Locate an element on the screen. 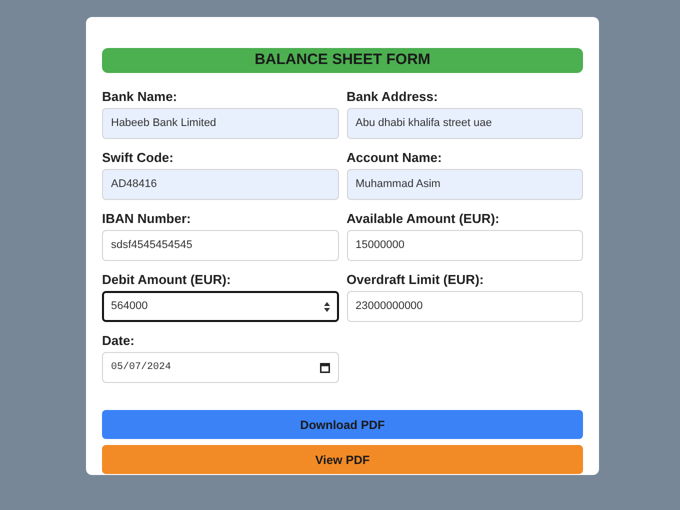 Image resolution: width=680 pixels, height=510 pixels. input-field: 564000 is located at coordinates (220, 306).